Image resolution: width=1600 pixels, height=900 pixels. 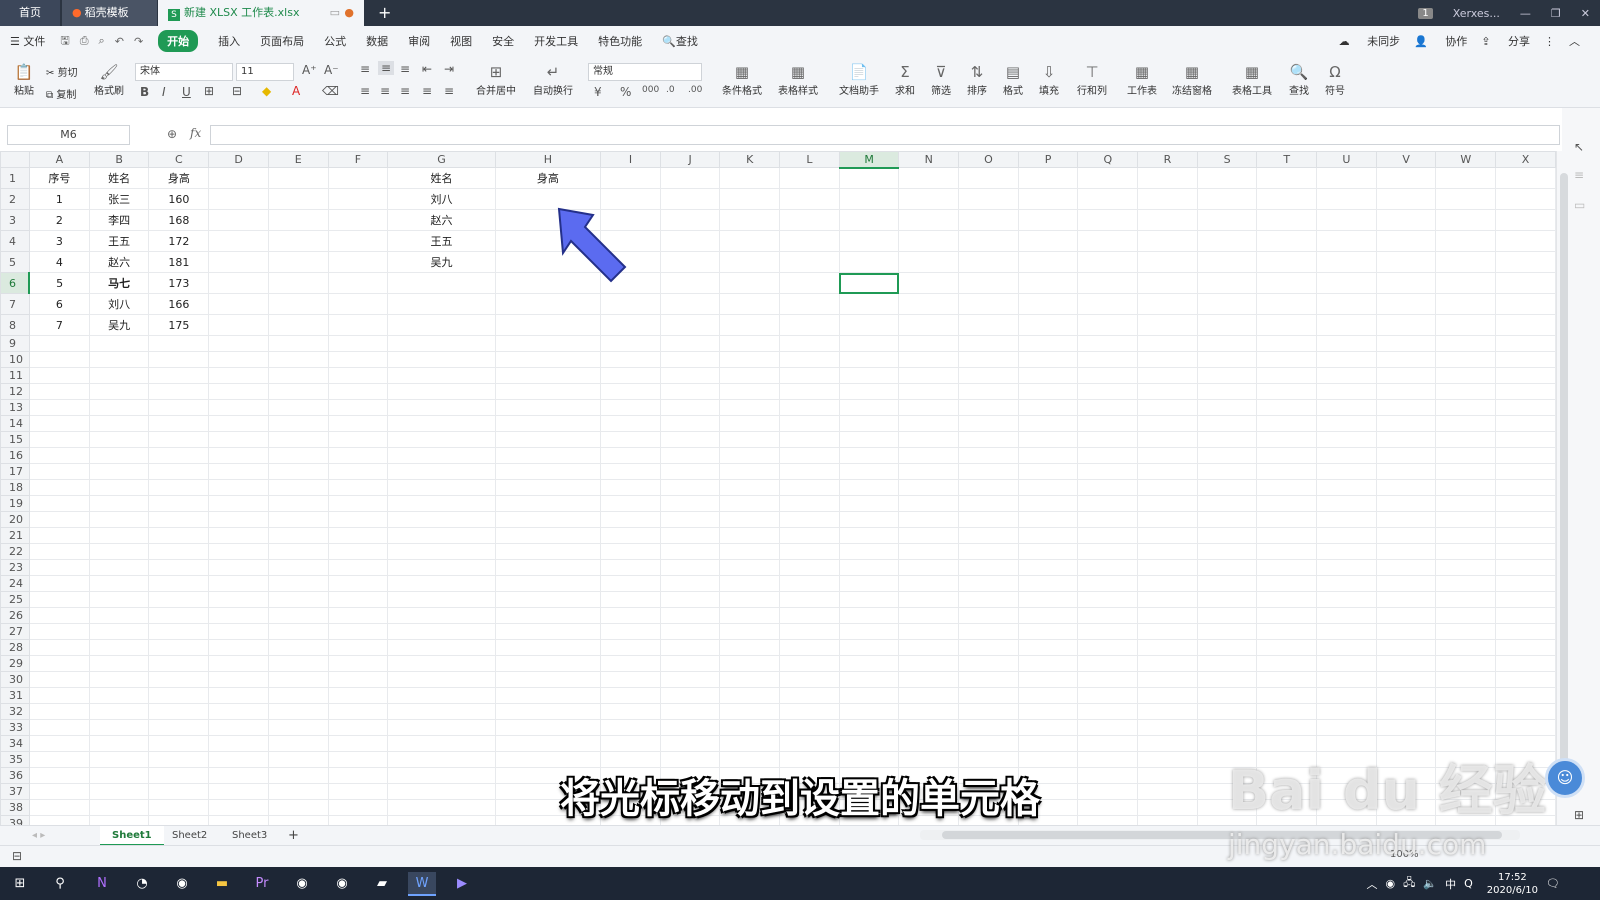 What do you see at coordinates (750, 325) in the screenshot?
I see `cell-K8` at bounding box center [750, 325].